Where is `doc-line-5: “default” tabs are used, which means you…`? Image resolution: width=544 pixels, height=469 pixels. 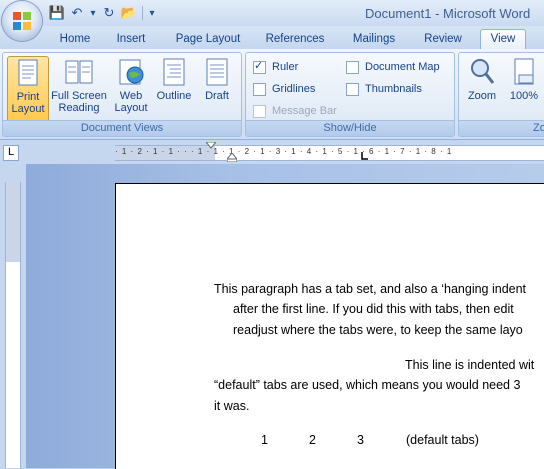 doc-line-5: “default” tabs are used, which means you… is located at coordinates (367, 385).